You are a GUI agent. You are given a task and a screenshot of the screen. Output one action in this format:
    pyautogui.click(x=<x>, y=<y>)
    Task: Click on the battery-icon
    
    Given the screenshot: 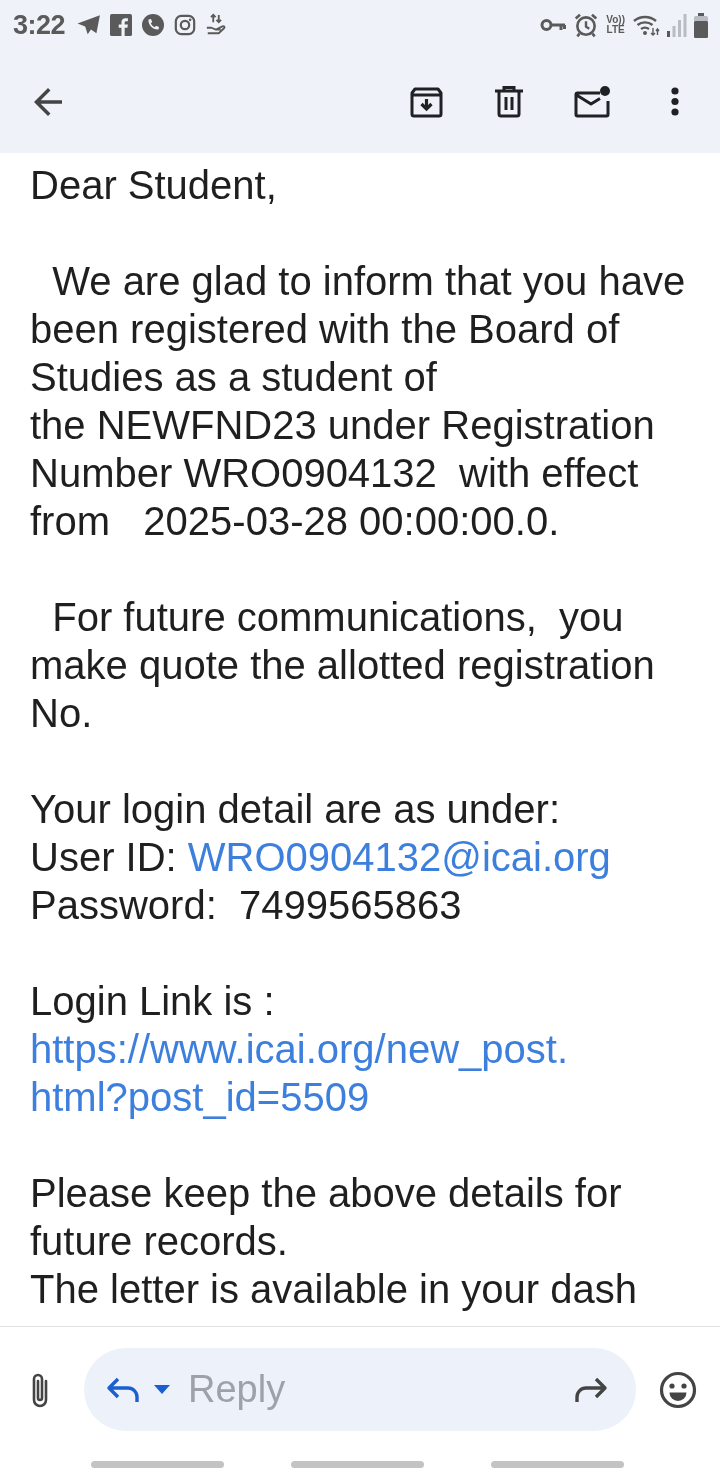 What is the action you would take?
    pyautogui.click(x=701, y=25)
    